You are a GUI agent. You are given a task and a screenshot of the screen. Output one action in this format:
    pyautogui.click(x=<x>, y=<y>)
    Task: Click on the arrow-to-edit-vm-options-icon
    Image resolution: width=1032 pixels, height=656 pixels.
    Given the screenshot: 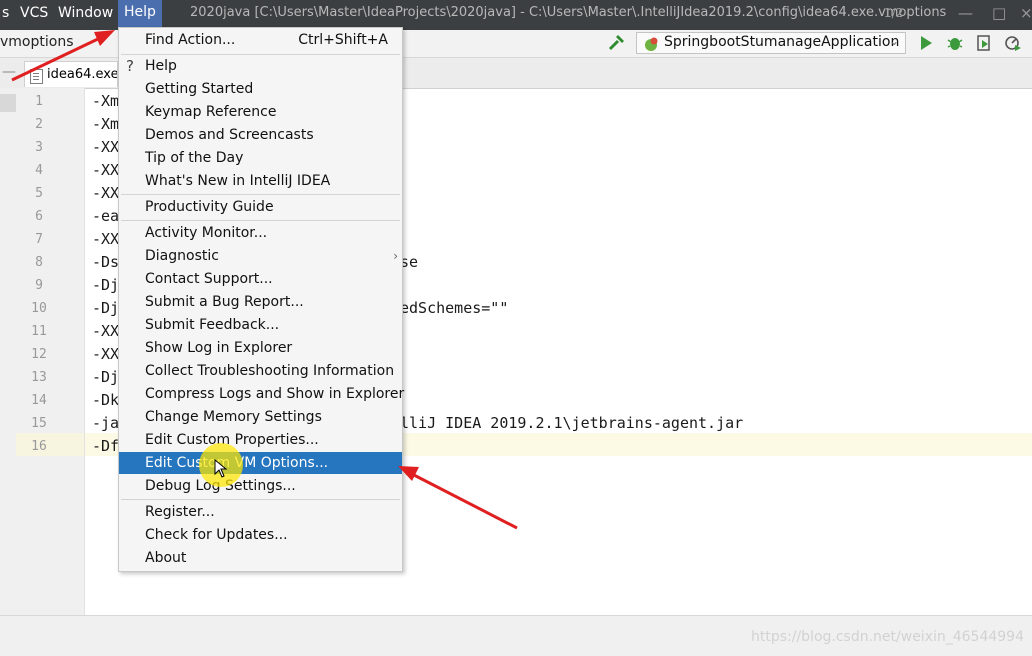 What is the action you would take?
    pyautogui.click(x=458, y=498)
    